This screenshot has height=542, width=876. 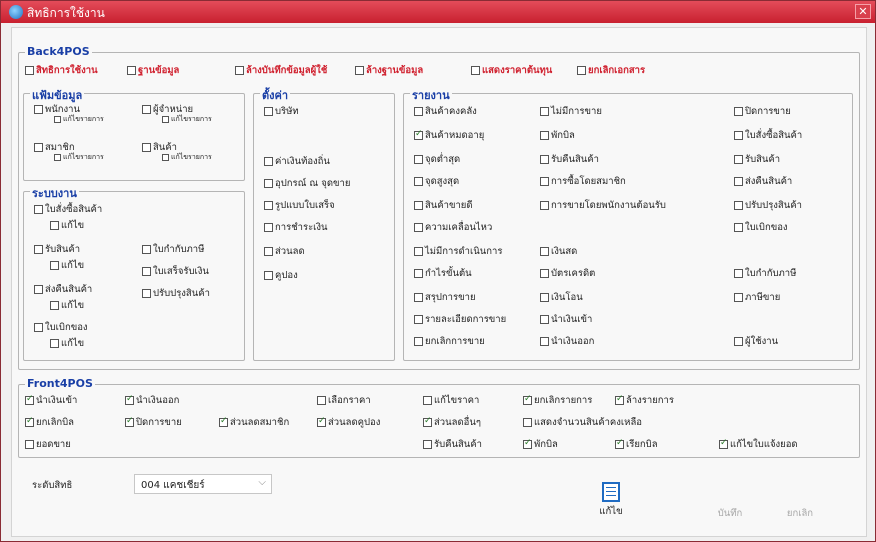 I want to click on front-option-checkbox: นำเงินออก, so click(x=152, y=400).